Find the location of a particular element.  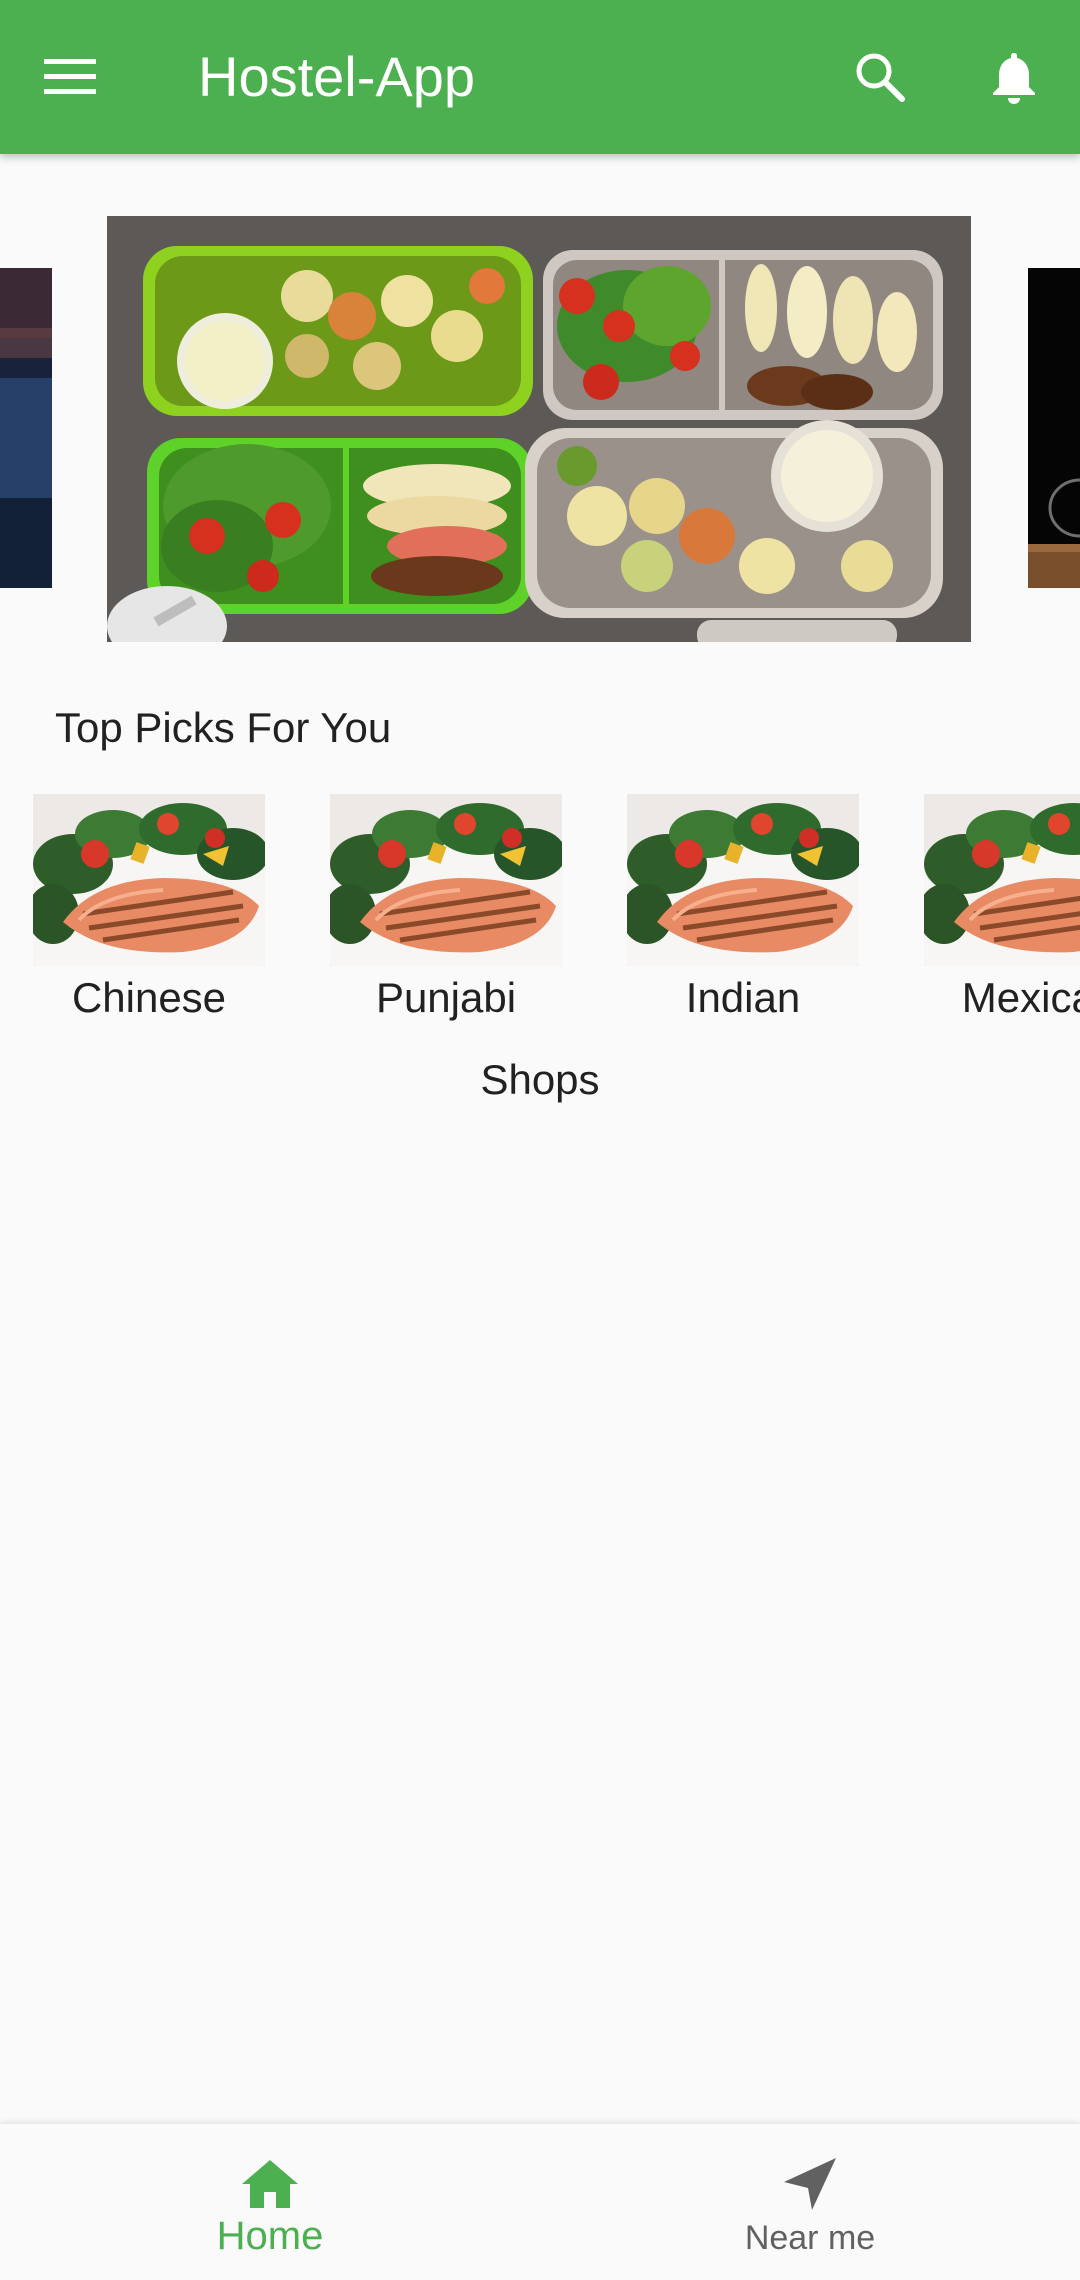

nav-item-home: Home is located at coordinates (270, 2202).